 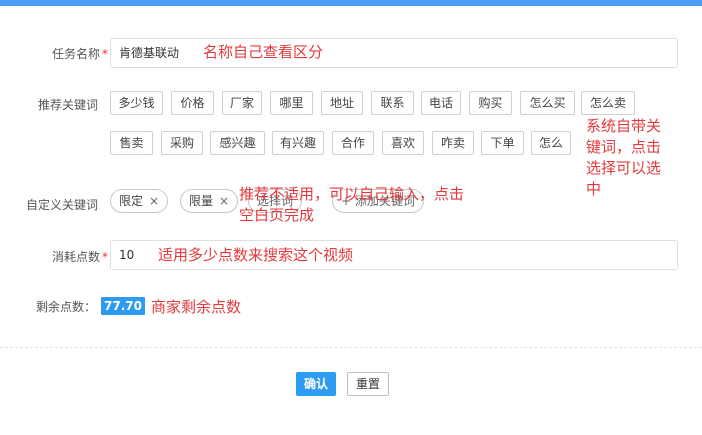 I want to click on keyword-chip: 怎么, so click(x=551, y=143).